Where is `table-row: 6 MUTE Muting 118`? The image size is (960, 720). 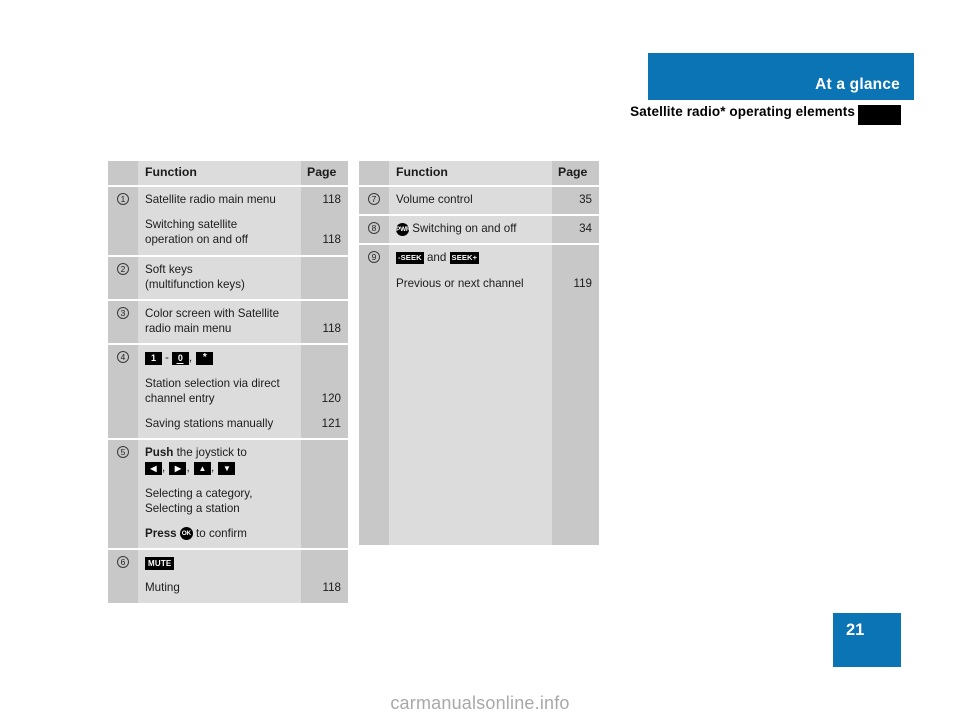 table-row: 6 MUTE Muting 118 is located at coordinates (228, 575).